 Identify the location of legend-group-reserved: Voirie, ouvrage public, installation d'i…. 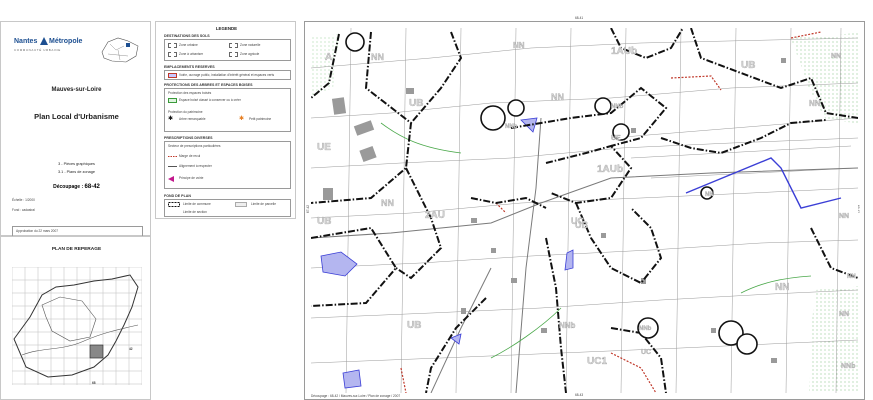
(227, 75).